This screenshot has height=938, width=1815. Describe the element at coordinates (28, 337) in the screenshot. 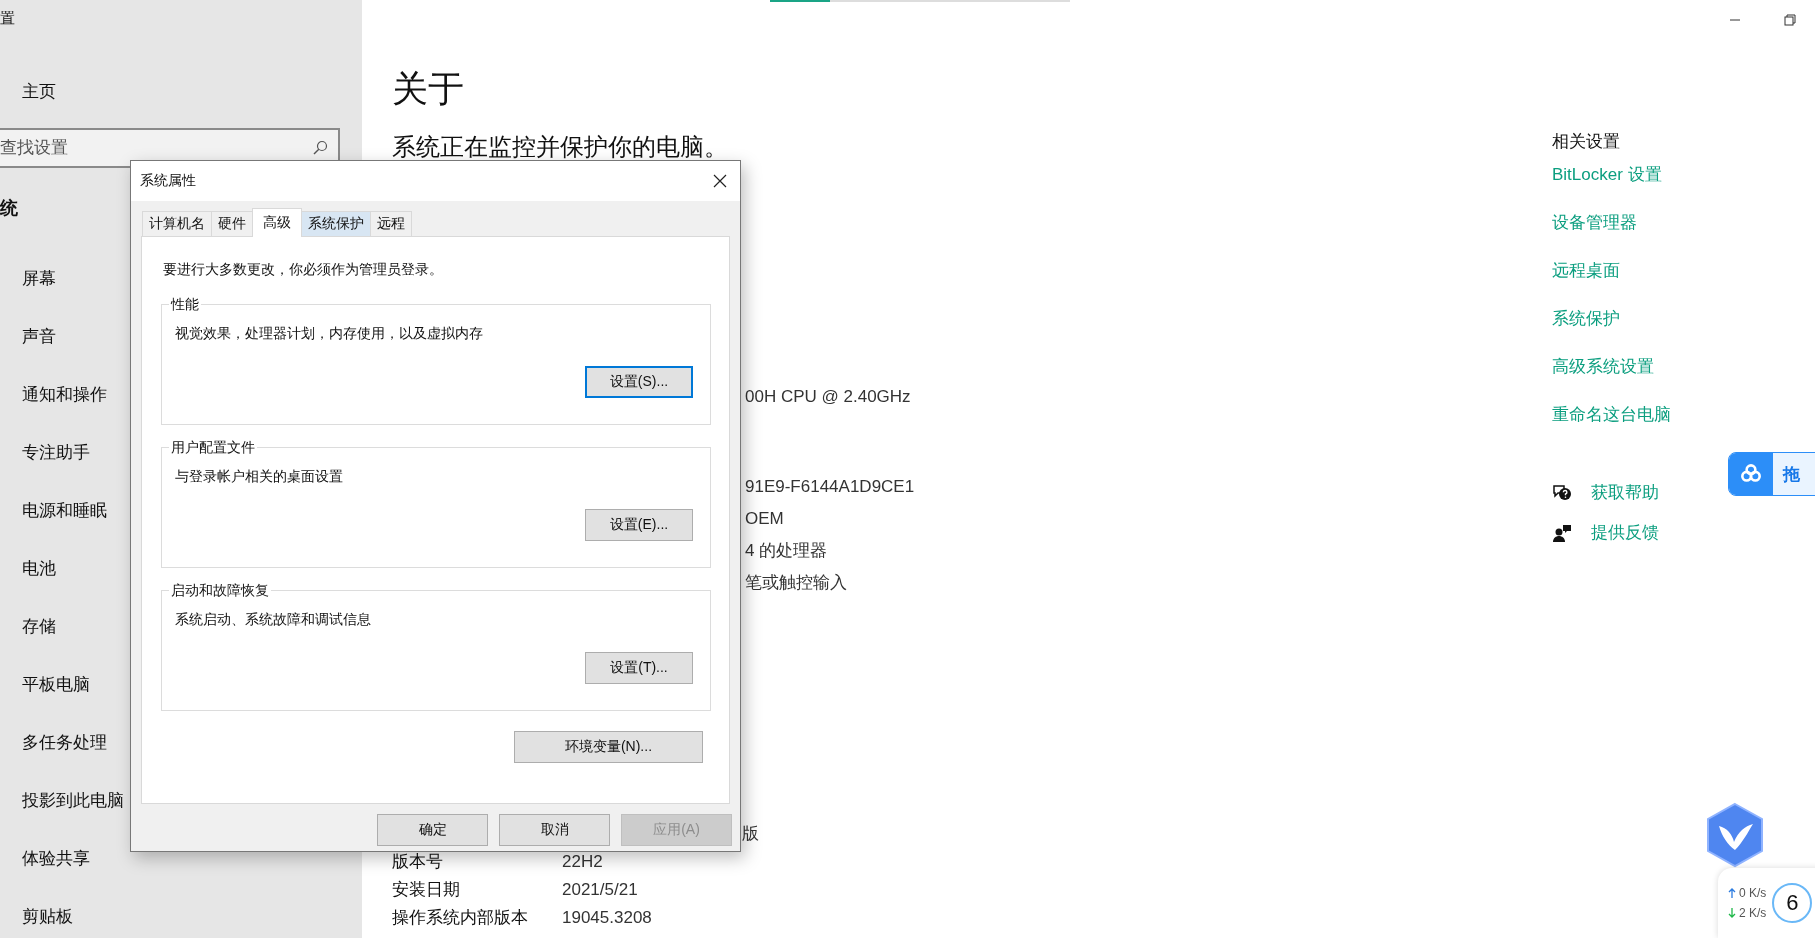

I see `nav-item: 声音` at that location.